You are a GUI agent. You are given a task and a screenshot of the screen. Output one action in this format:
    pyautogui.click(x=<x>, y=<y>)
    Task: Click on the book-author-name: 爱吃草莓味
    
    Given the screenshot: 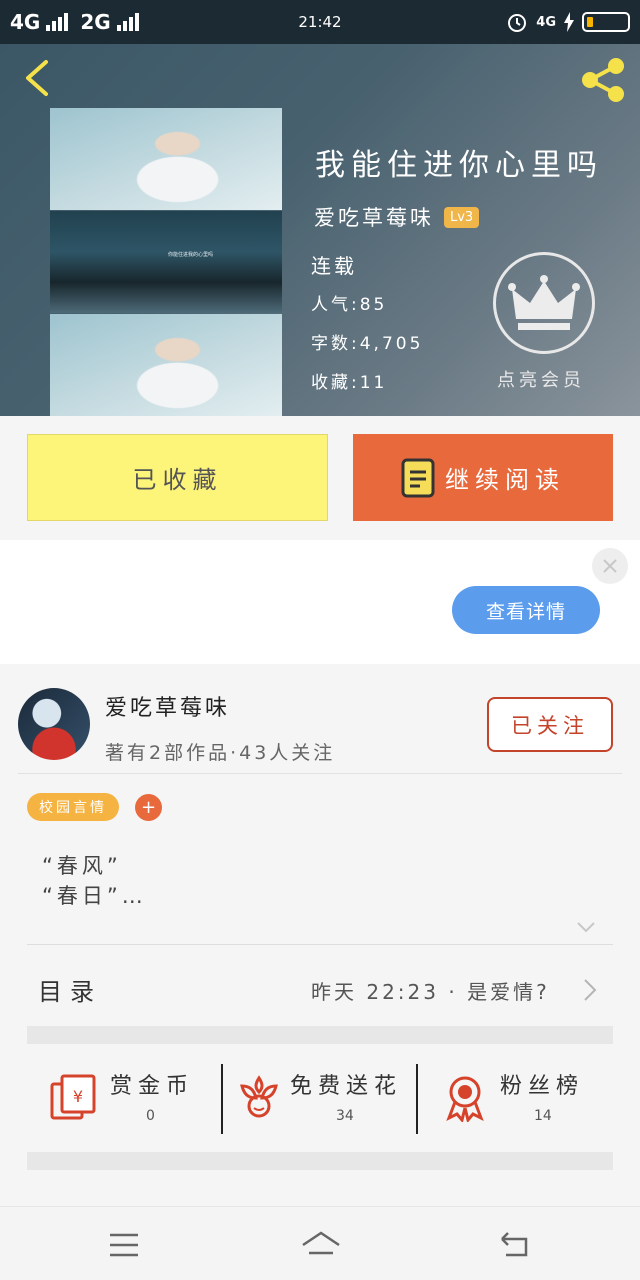 What is the action you would take?
    pyautogui.click(x=374, y=217)
    